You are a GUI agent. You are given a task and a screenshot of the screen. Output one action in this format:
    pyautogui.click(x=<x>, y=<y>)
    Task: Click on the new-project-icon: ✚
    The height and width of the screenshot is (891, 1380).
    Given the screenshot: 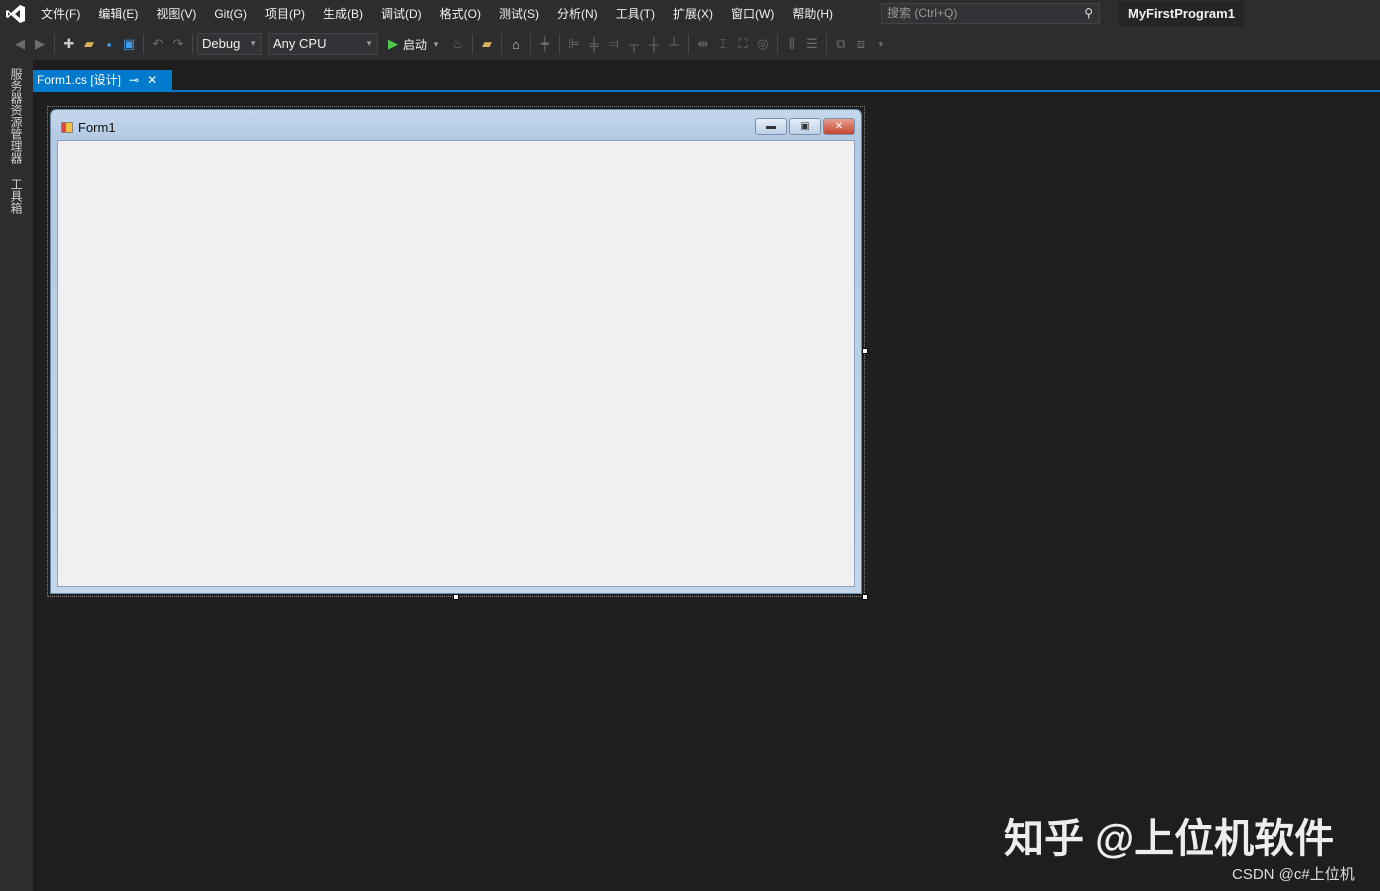 What is the action you would take?
    pyautogui.click(x=69, y=44)
    